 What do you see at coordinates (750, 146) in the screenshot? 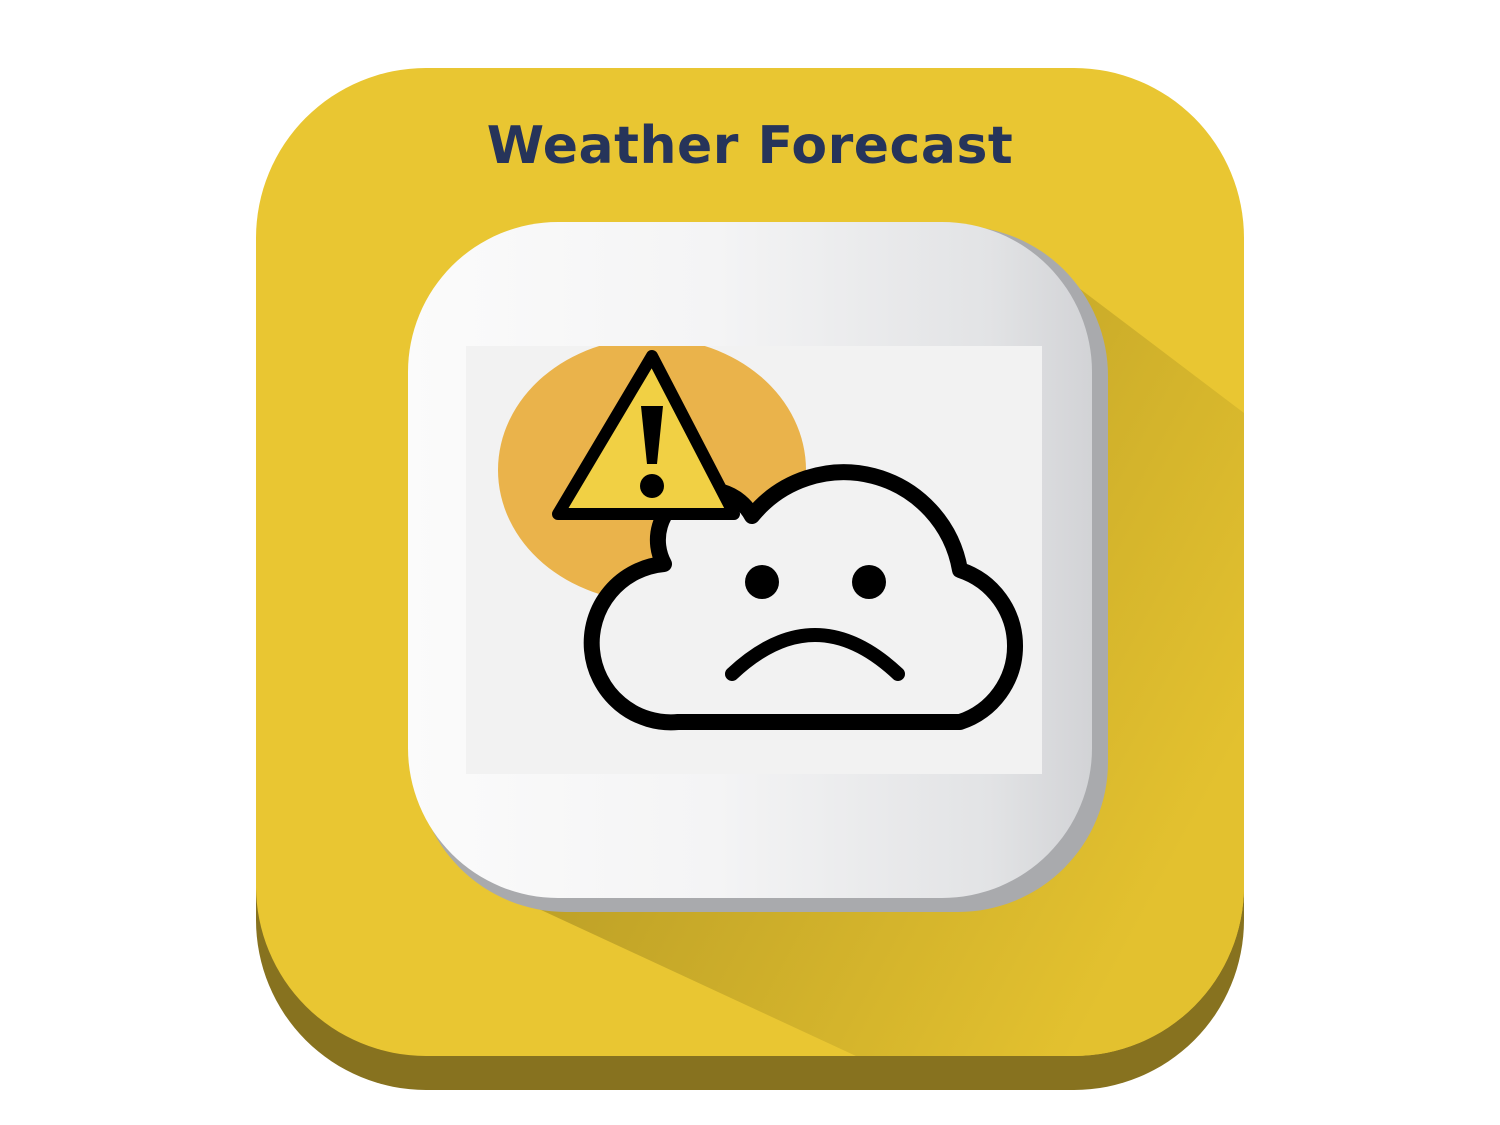
I see `app-title: Weather Forecast` at bounding box center [750, 146].